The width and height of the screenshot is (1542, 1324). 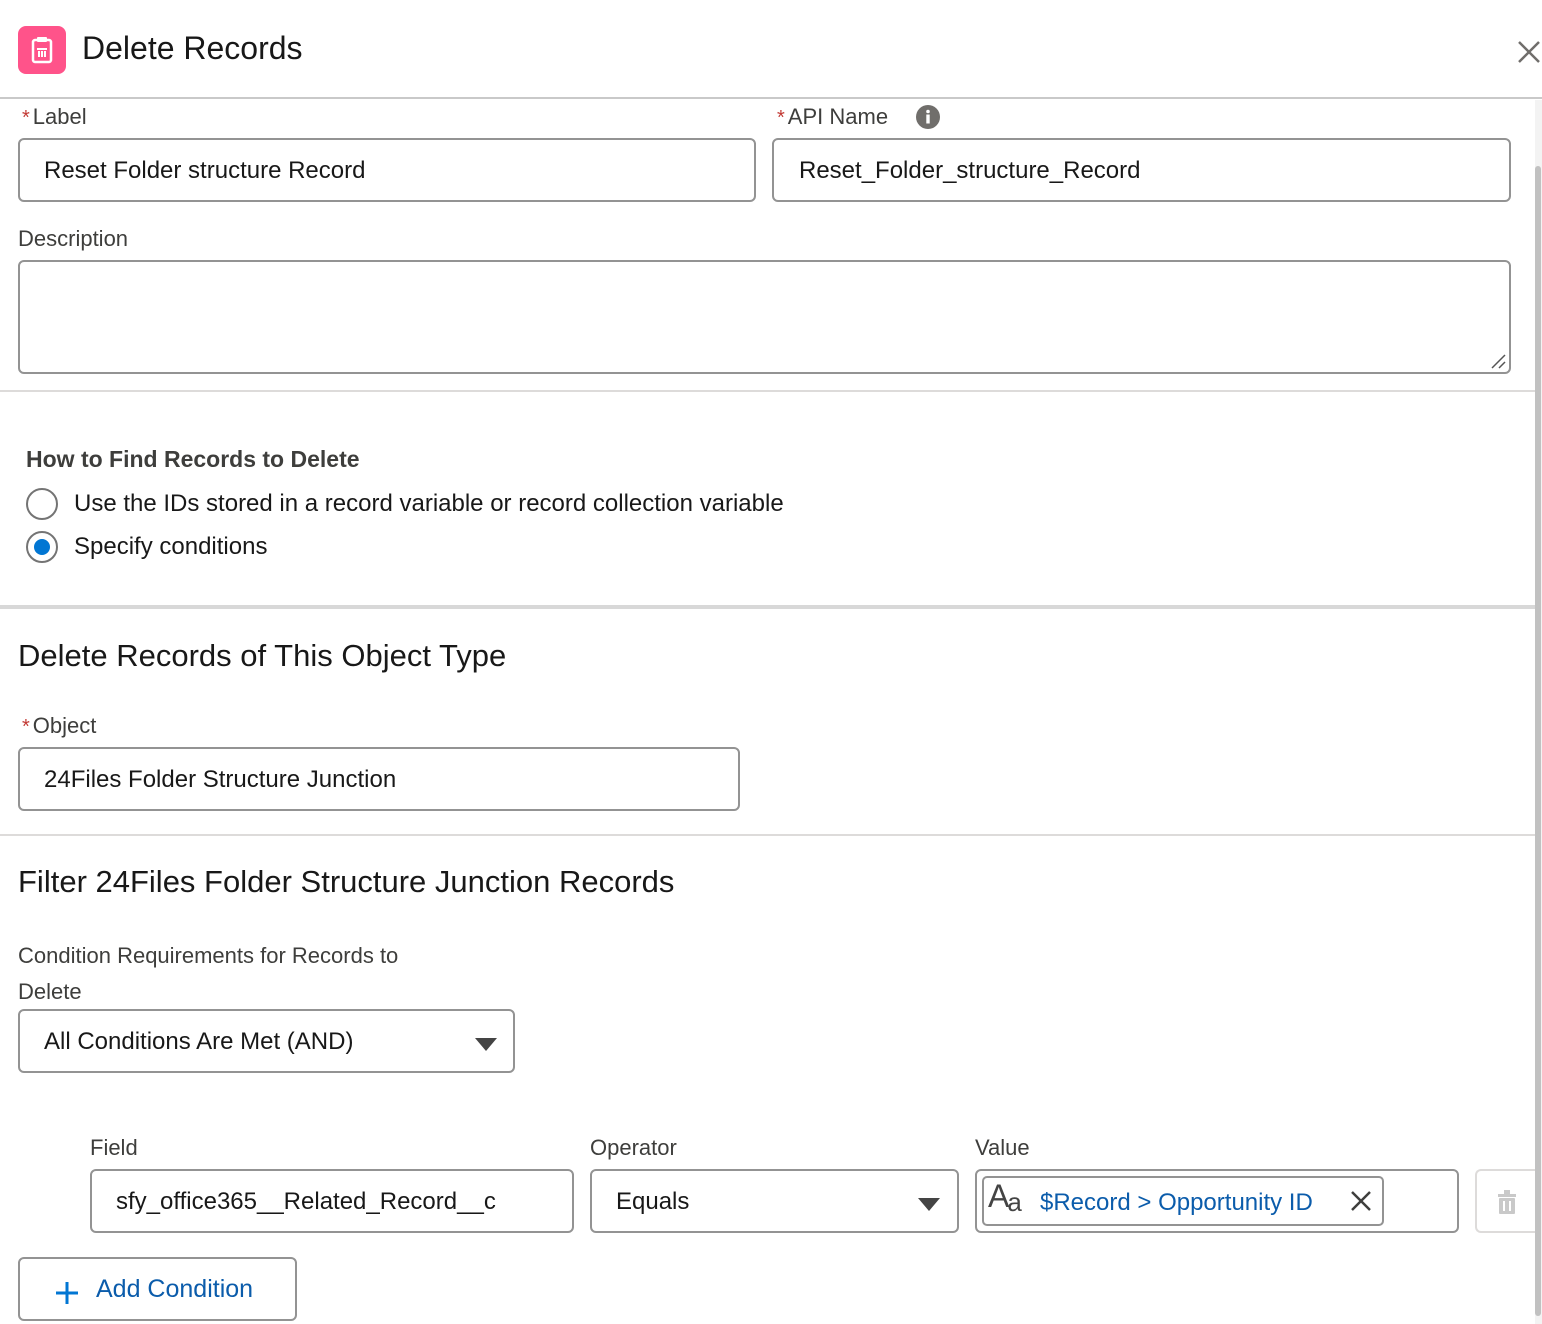 I want to click on find-records-heading: How to Find Records to Delete, so click(x=193, y=459).